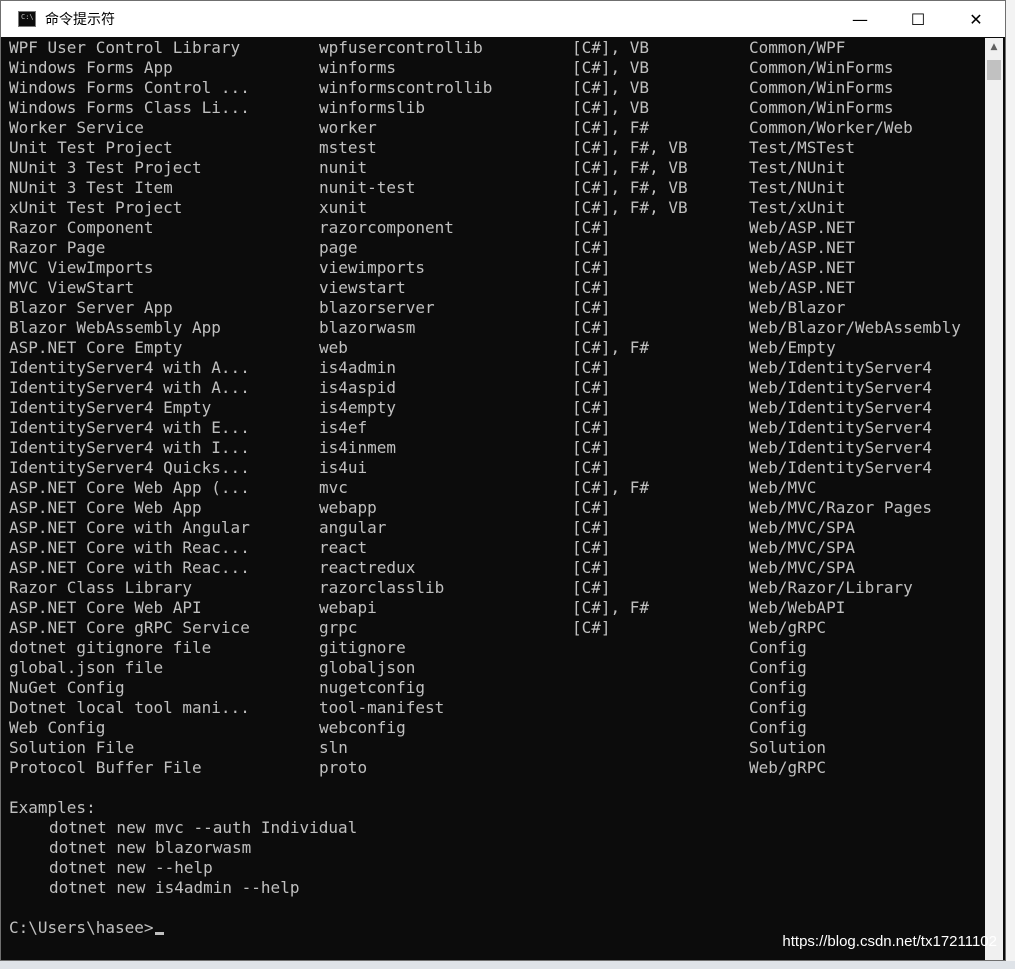 This screenshot has width=1015, height=969. Describe the element at coordinates (503, 19) in the screenshot. I see `title-bar: C:\ 命令提示符 — ☐ ✕` at that location.